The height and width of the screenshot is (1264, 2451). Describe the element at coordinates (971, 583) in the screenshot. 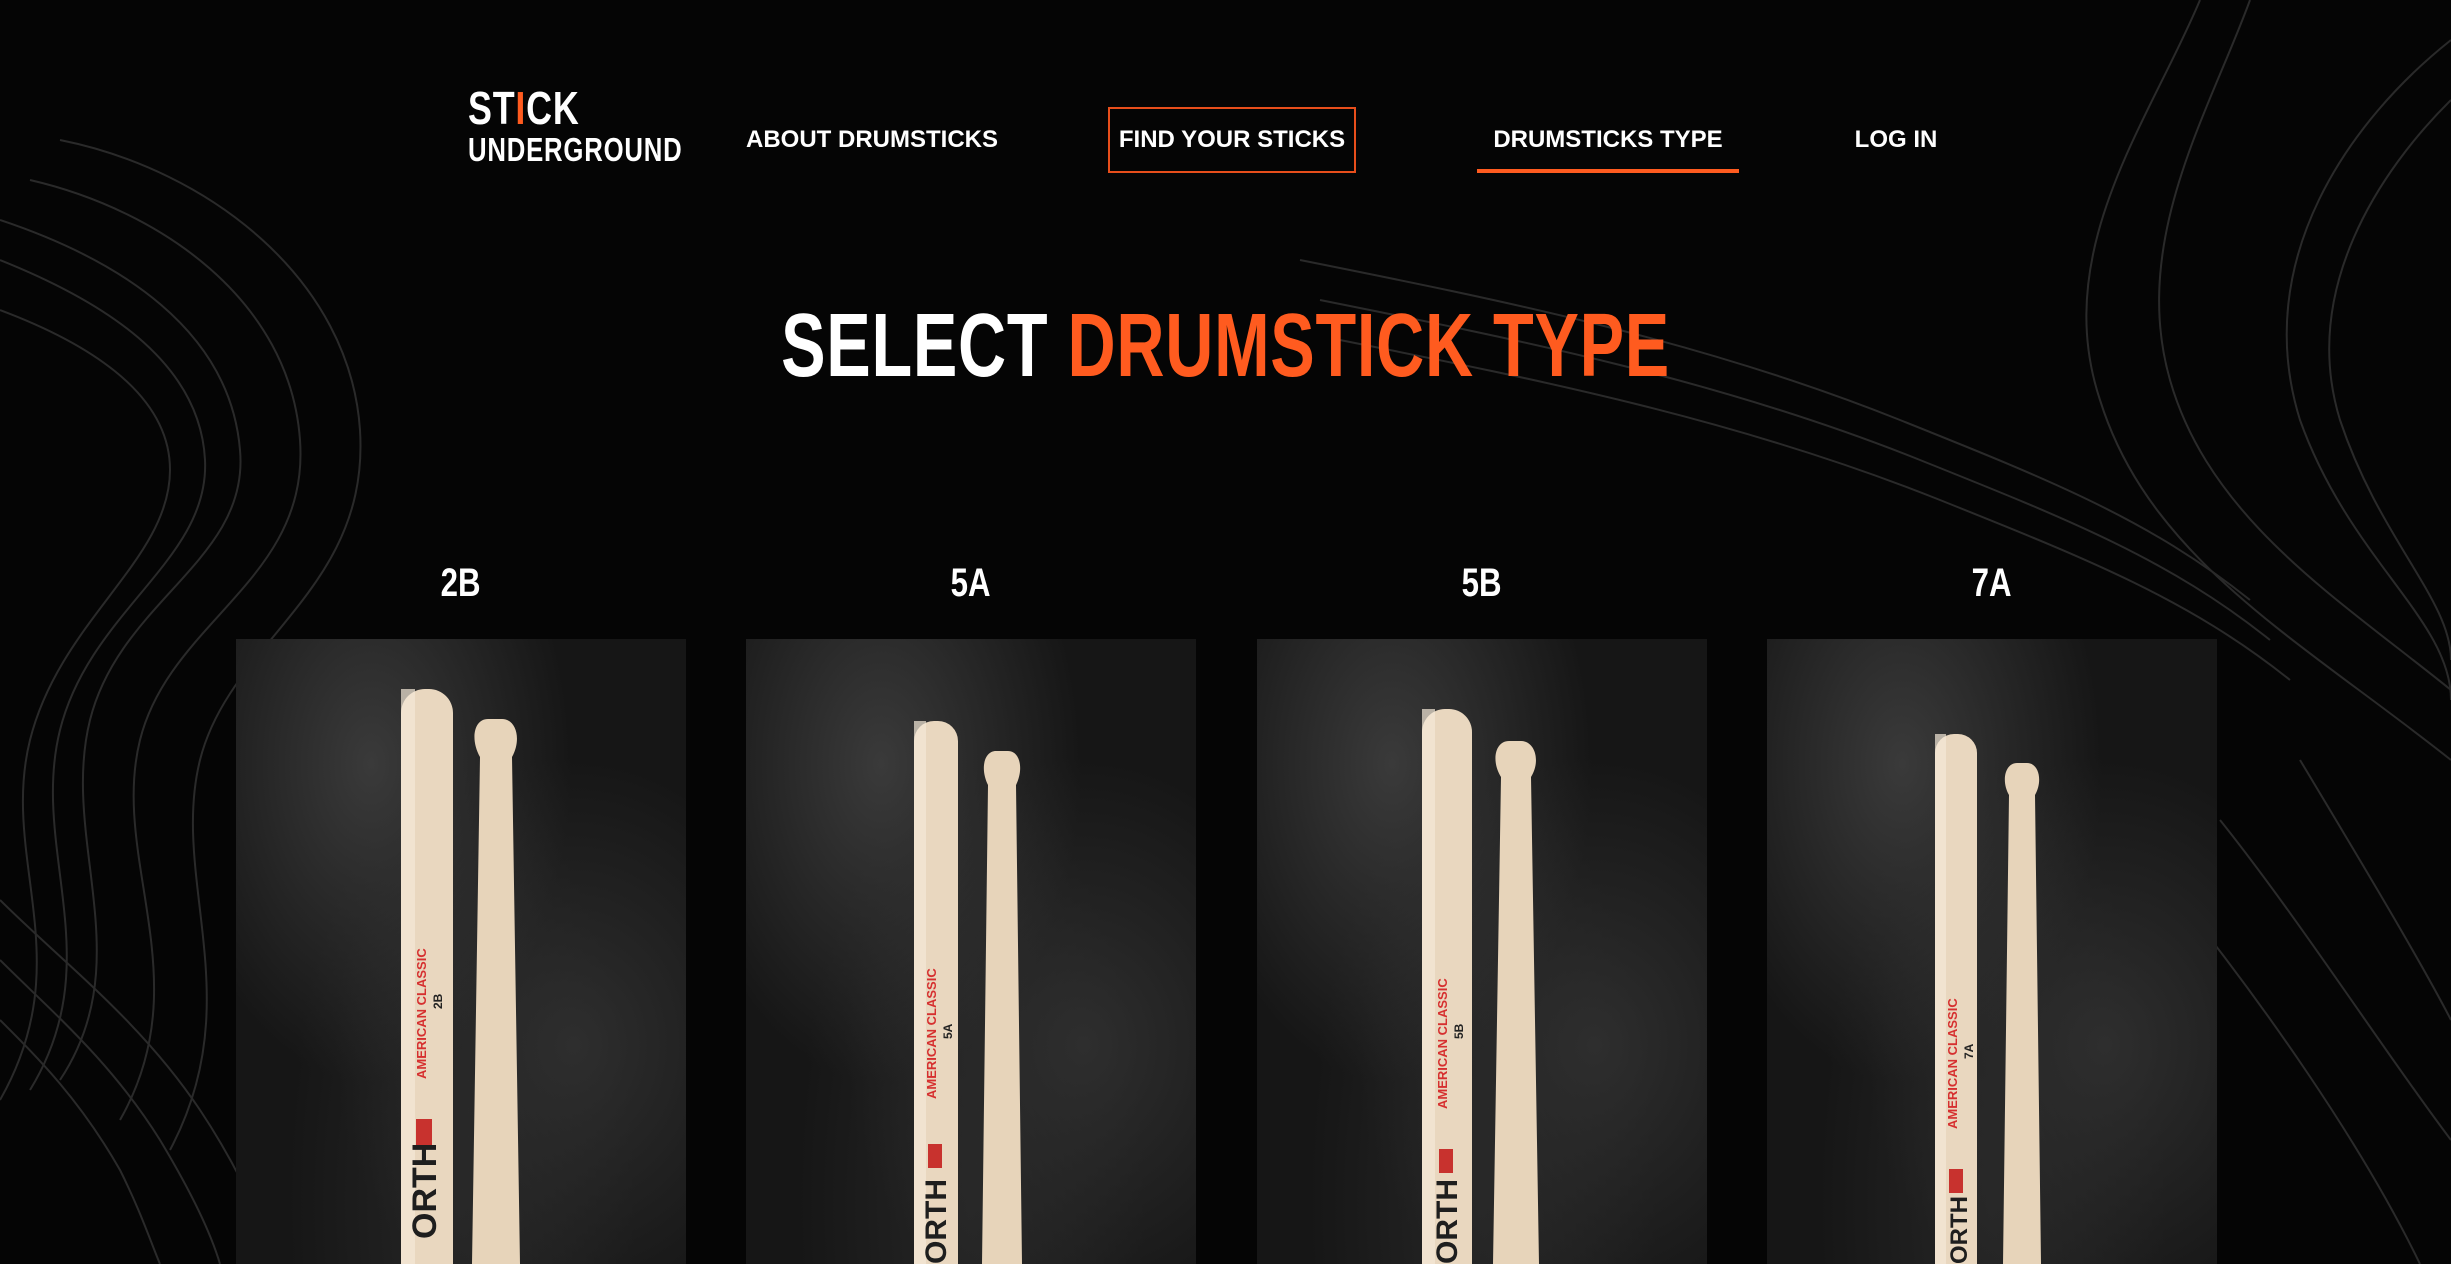

I see `card-label-5a: 5A` at that location.